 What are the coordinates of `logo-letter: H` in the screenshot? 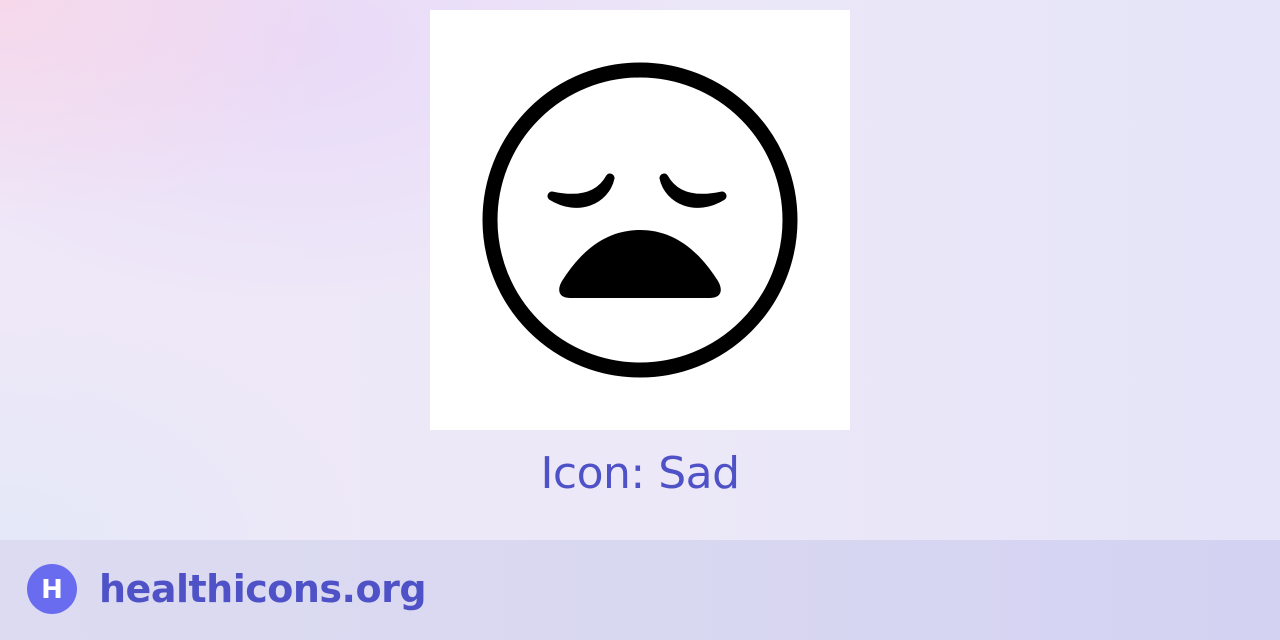 It's located at (52, 590).